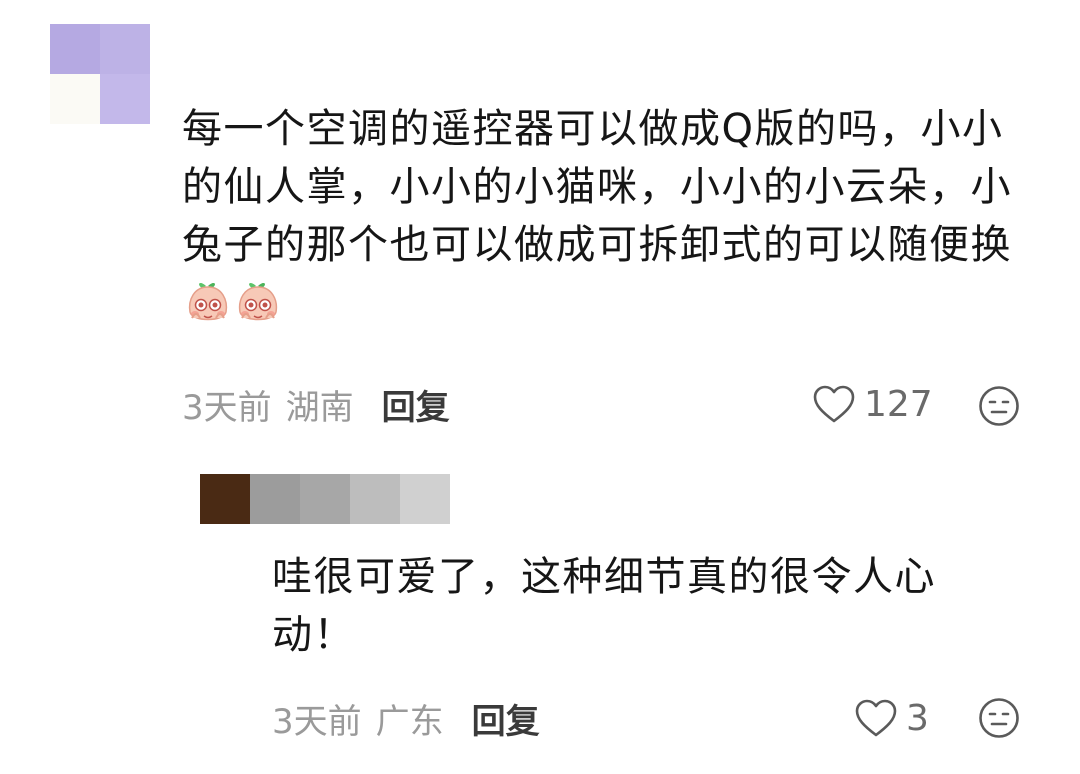  What do you see at coordinates (319, 407) in the screenshot?
I see `comment-location: 湖南` at bounding box center [319, 407].